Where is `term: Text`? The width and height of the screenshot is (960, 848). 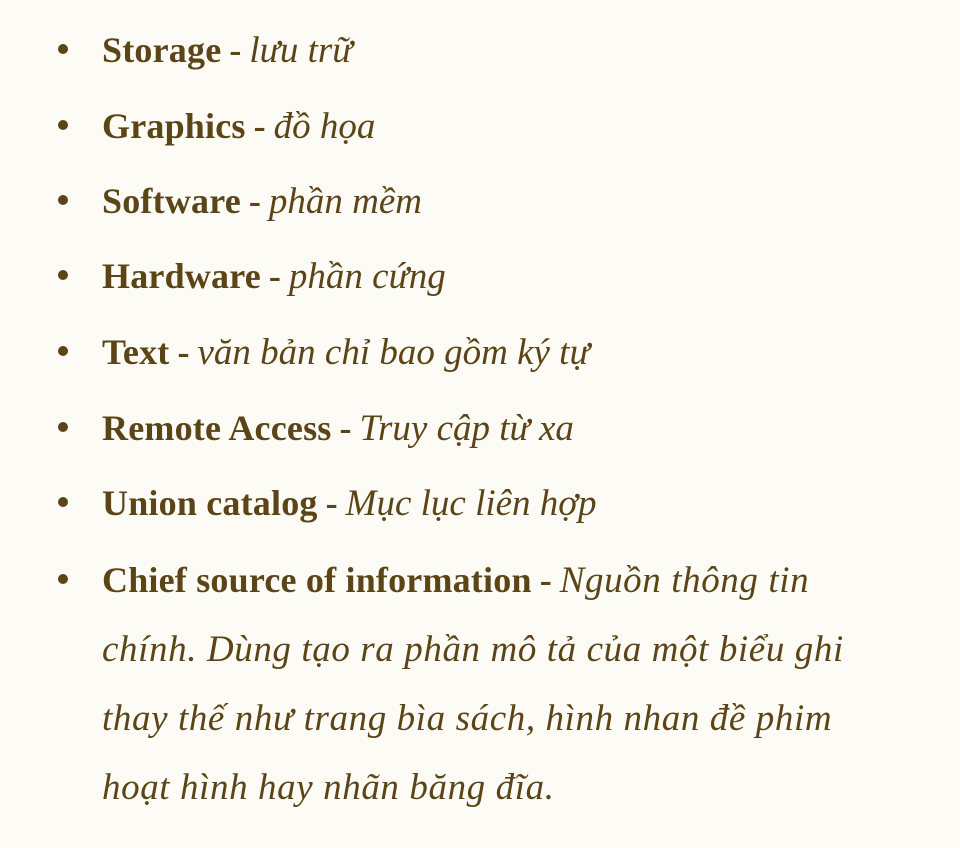 term: Text is located at coordinates (136, 352).